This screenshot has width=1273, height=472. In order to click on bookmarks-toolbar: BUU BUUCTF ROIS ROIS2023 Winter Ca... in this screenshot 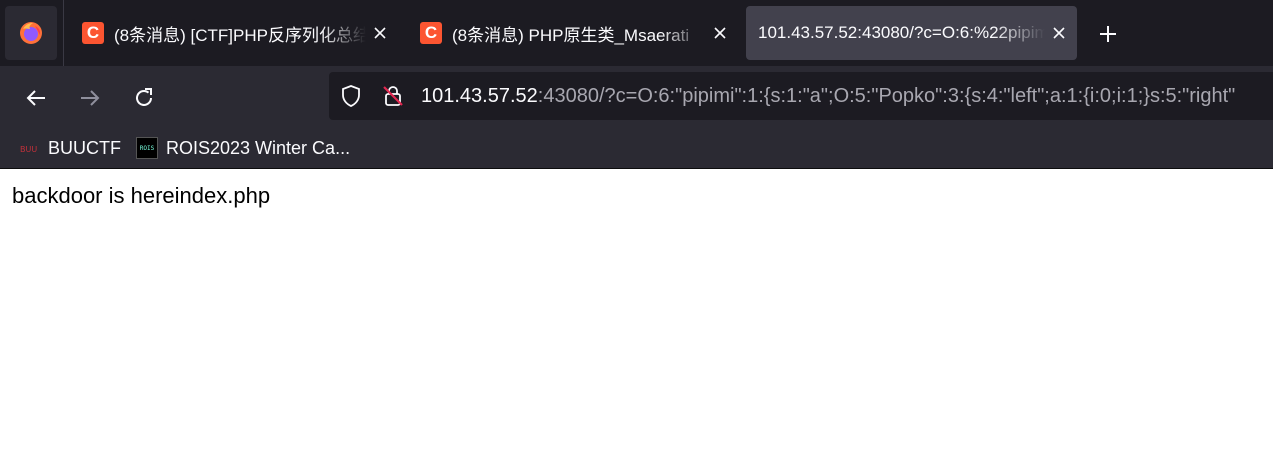, I will do `click(636, 148)`.